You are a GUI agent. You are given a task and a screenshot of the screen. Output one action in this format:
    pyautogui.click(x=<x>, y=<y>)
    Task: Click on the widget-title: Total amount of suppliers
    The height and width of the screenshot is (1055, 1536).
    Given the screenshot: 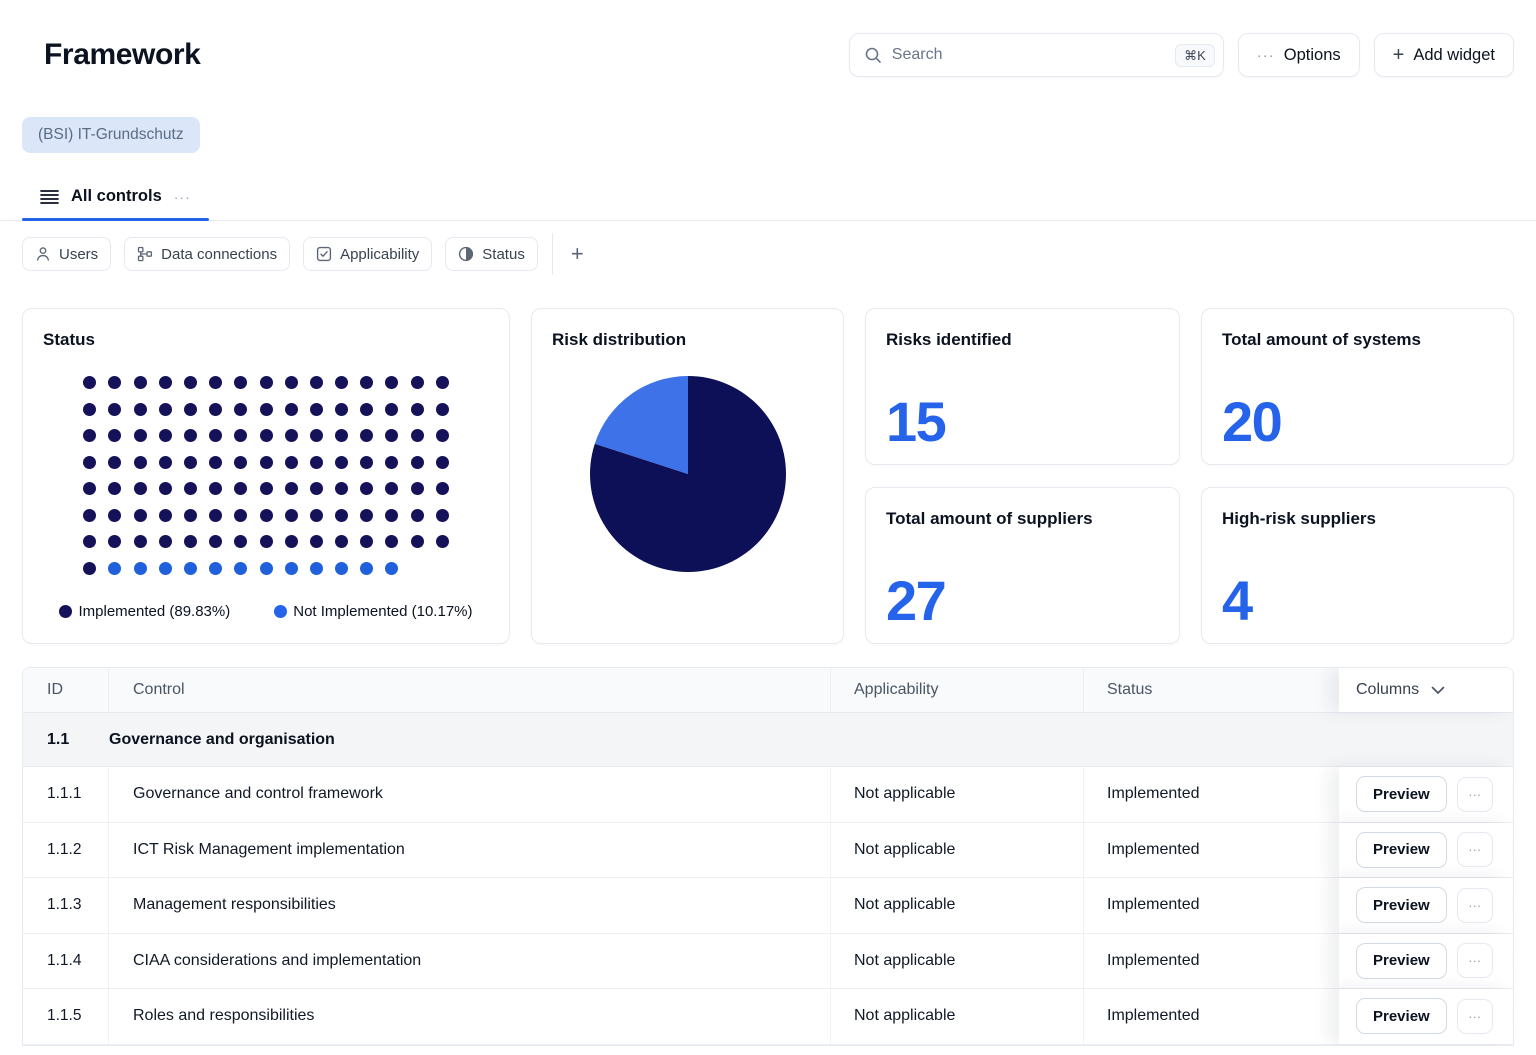 What is the action you would take?
    pyautogui.click(x=989, y=518)
    